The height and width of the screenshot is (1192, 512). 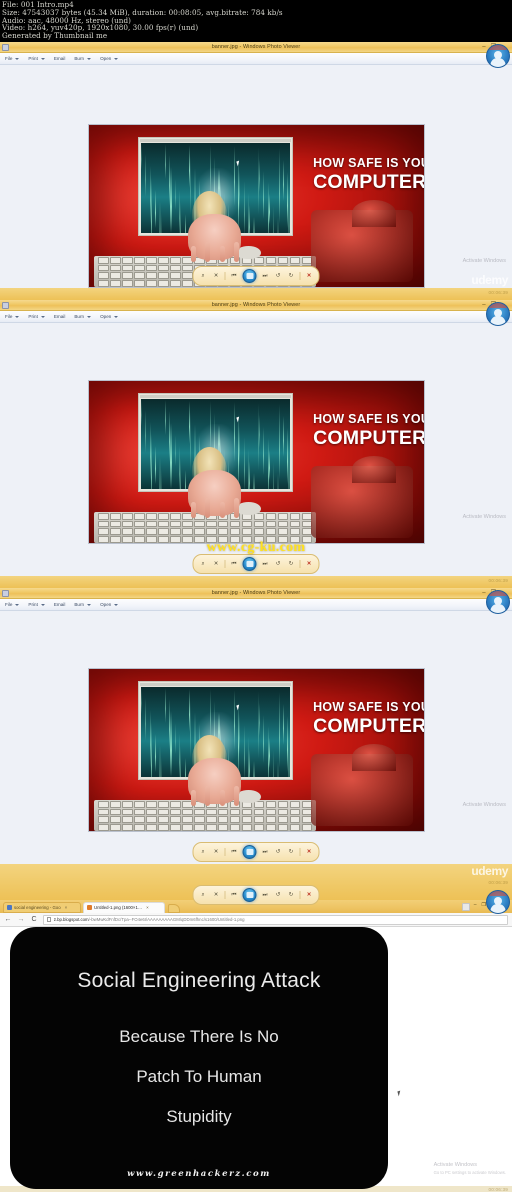 What do you see at coordinates (466, 906) in the screenshot?
I see `download-badge-icon` at bounding box center [466, 906].